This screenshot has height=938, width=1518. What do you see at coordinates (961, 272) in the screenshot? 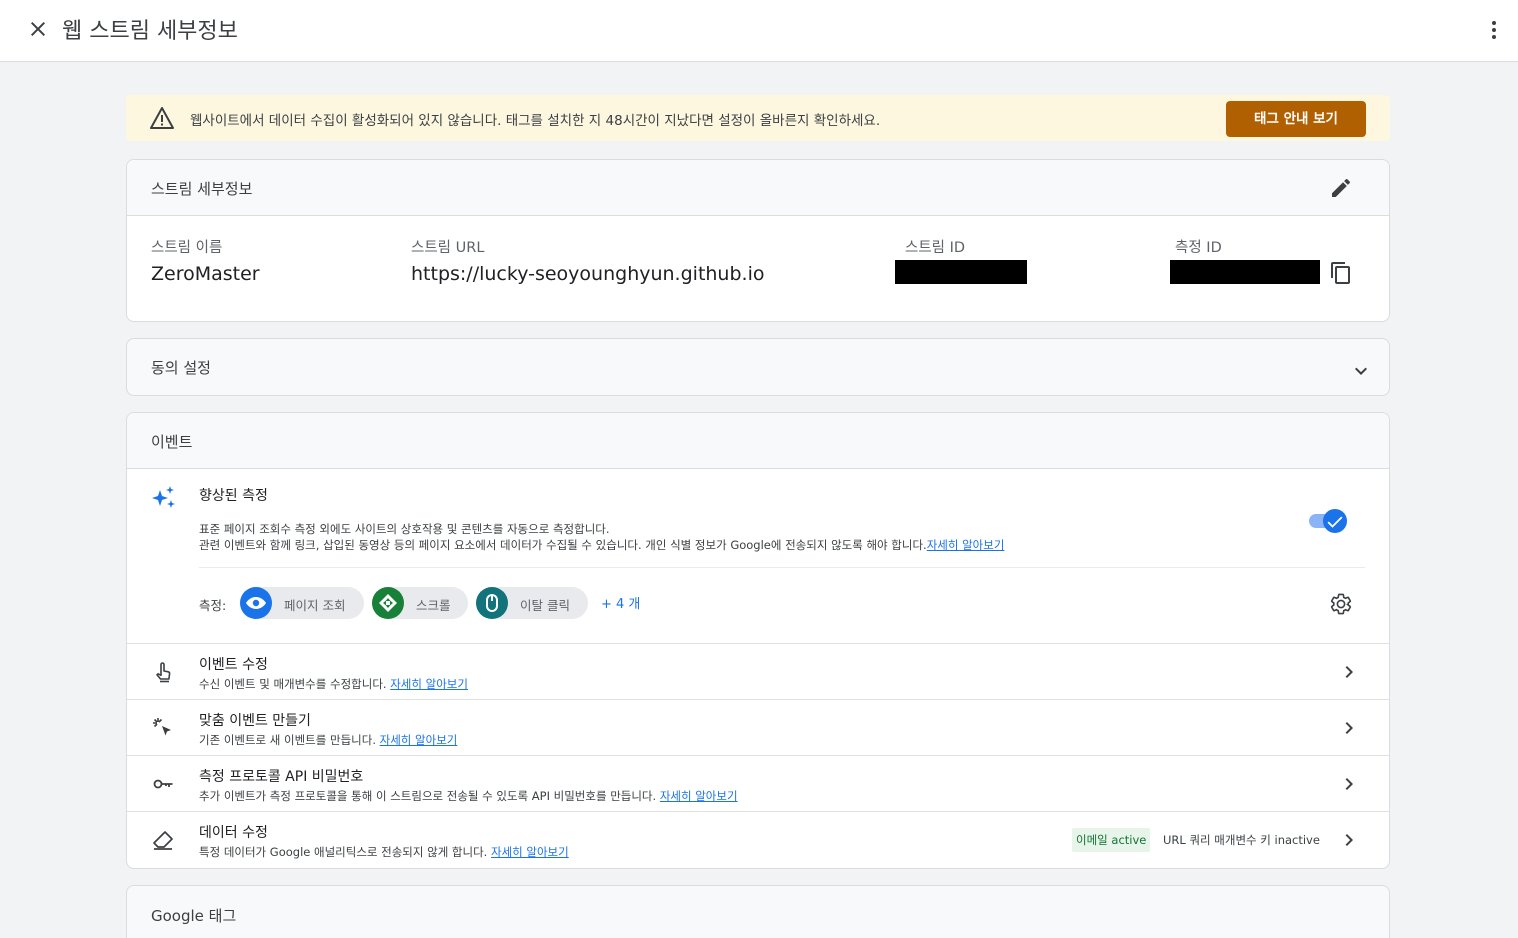
I see `stream-id-redacted` at bounding box center [961, 272].